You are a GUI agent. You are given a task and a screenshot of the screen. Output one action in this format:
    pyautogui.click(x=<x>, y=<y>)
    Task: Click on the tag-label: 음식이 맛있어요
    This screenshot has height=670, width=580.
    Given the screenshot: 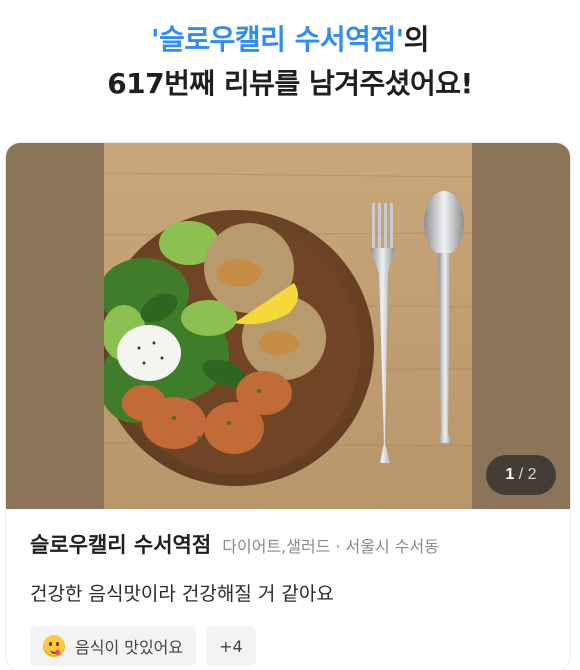 What is the action you would take?
    pyautogui.click(x=129, y=647)
    